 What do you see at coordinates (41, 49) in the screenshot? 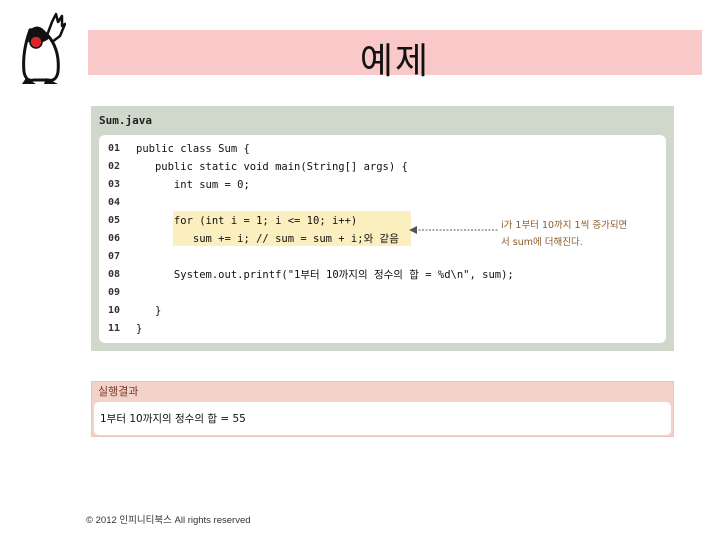
I see `duke-logo-icon` at bounding box center [41, 49].